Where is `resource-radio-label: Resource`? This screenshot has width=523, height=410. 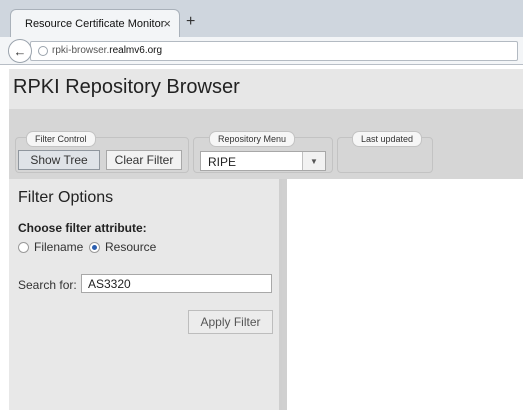
resource-radio-label: Resource is located at coordinates (131, 247).